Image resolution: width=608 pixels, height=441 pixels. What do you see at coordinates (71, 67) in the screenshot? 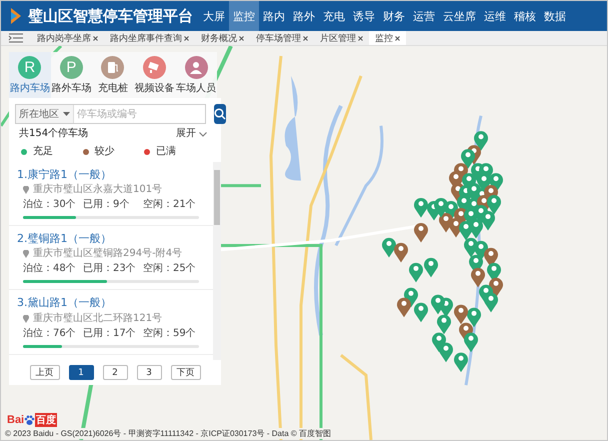
I see `category-icon: P` at bounding box center [71, 67].